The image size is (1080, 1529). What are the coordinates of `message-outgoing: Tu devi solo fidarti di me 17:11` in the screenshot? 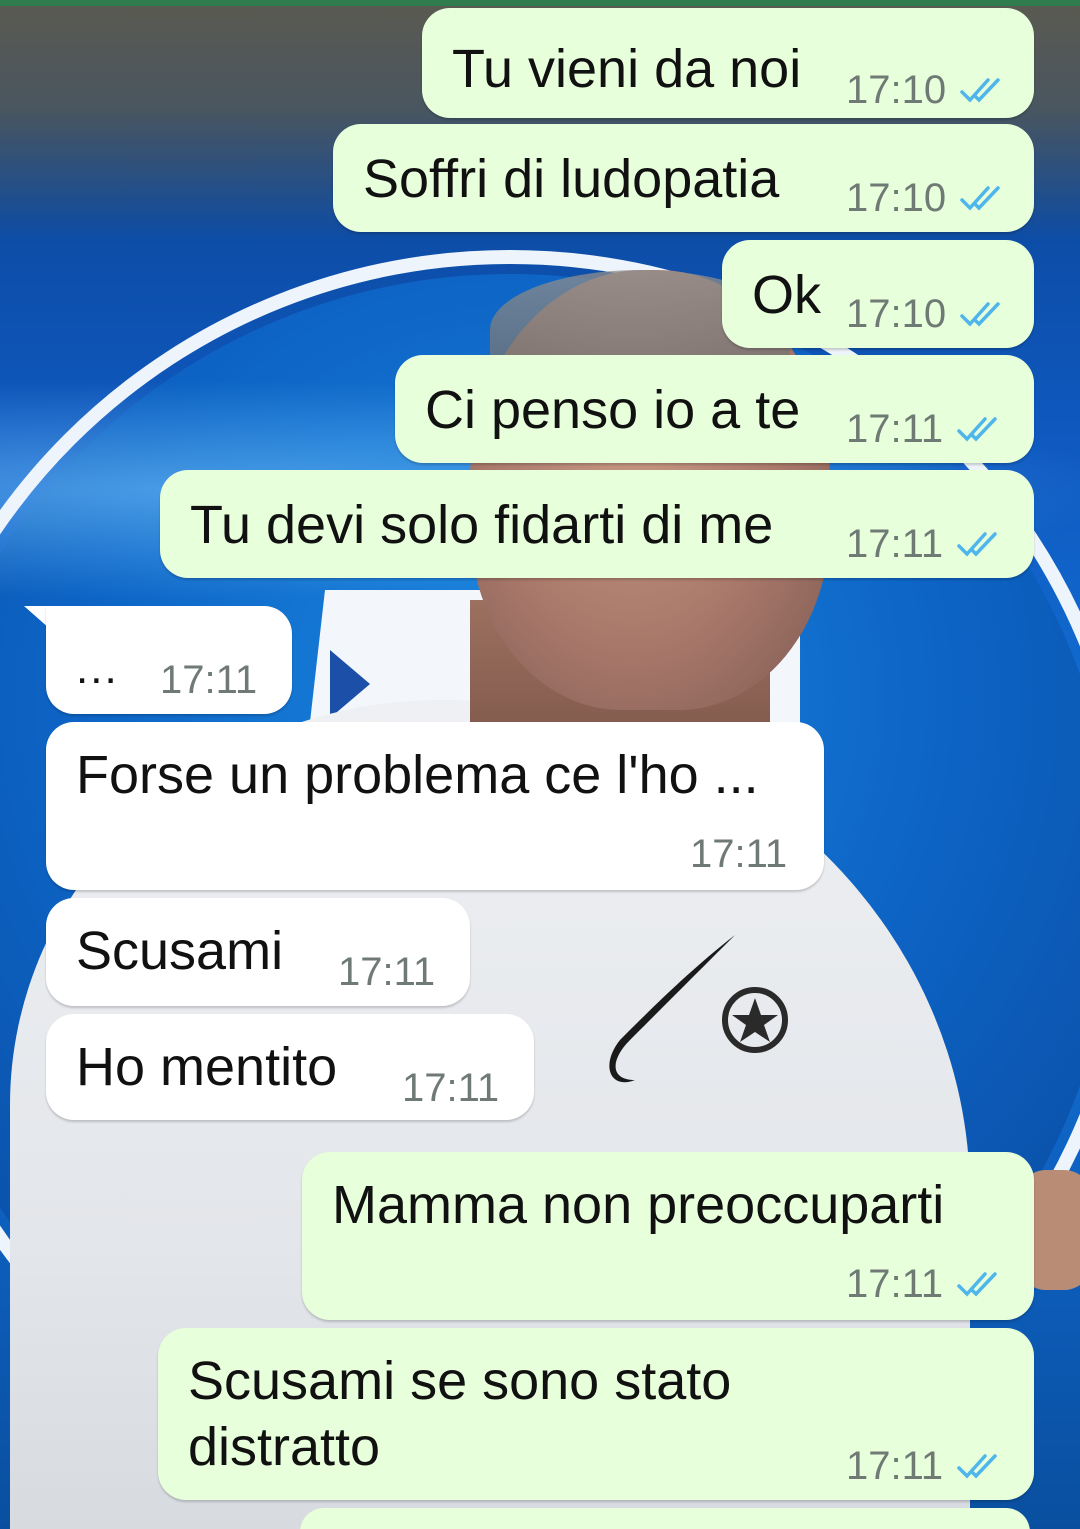 It's located at (597, 524).